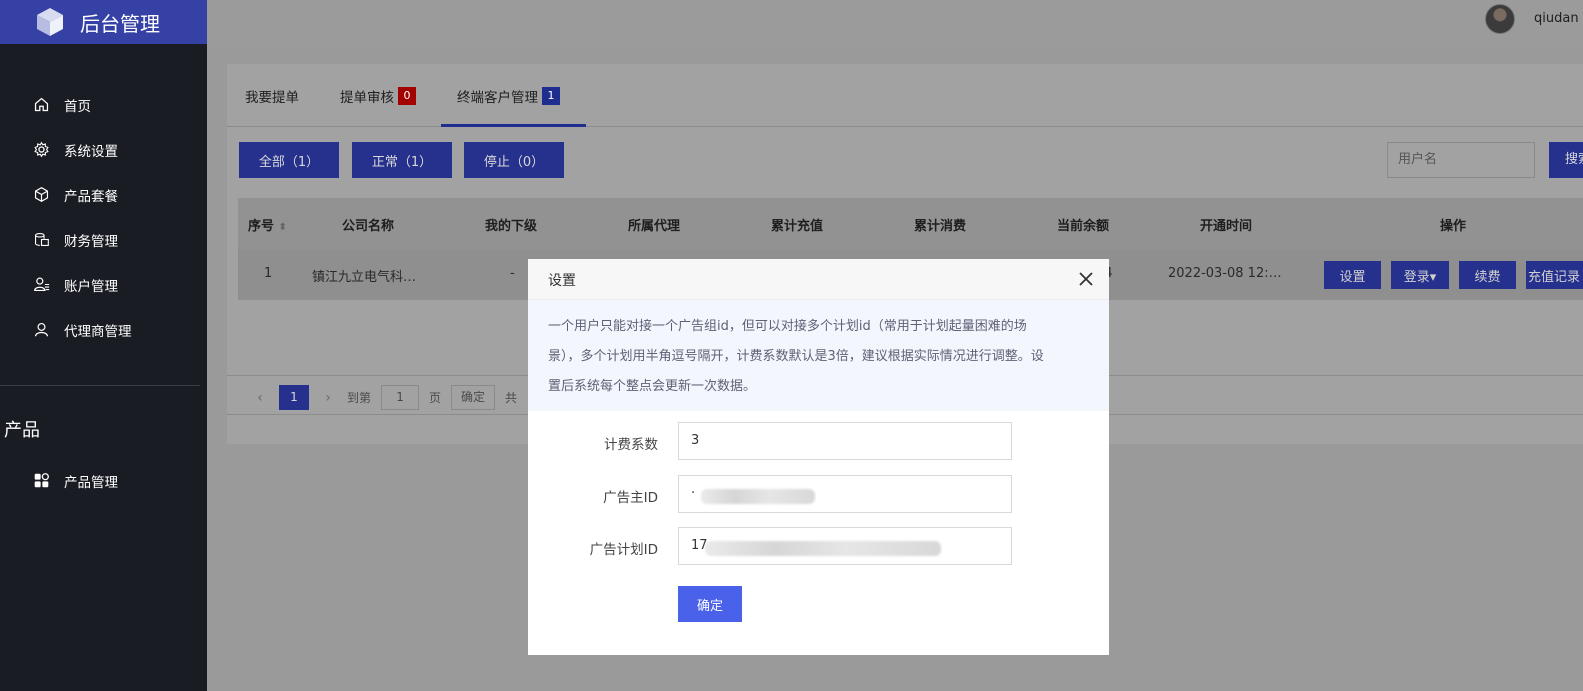  What do you see at coordinates (41, 239) in the screenshot?
I see `finance-icon` at bounding box center [41, 239].